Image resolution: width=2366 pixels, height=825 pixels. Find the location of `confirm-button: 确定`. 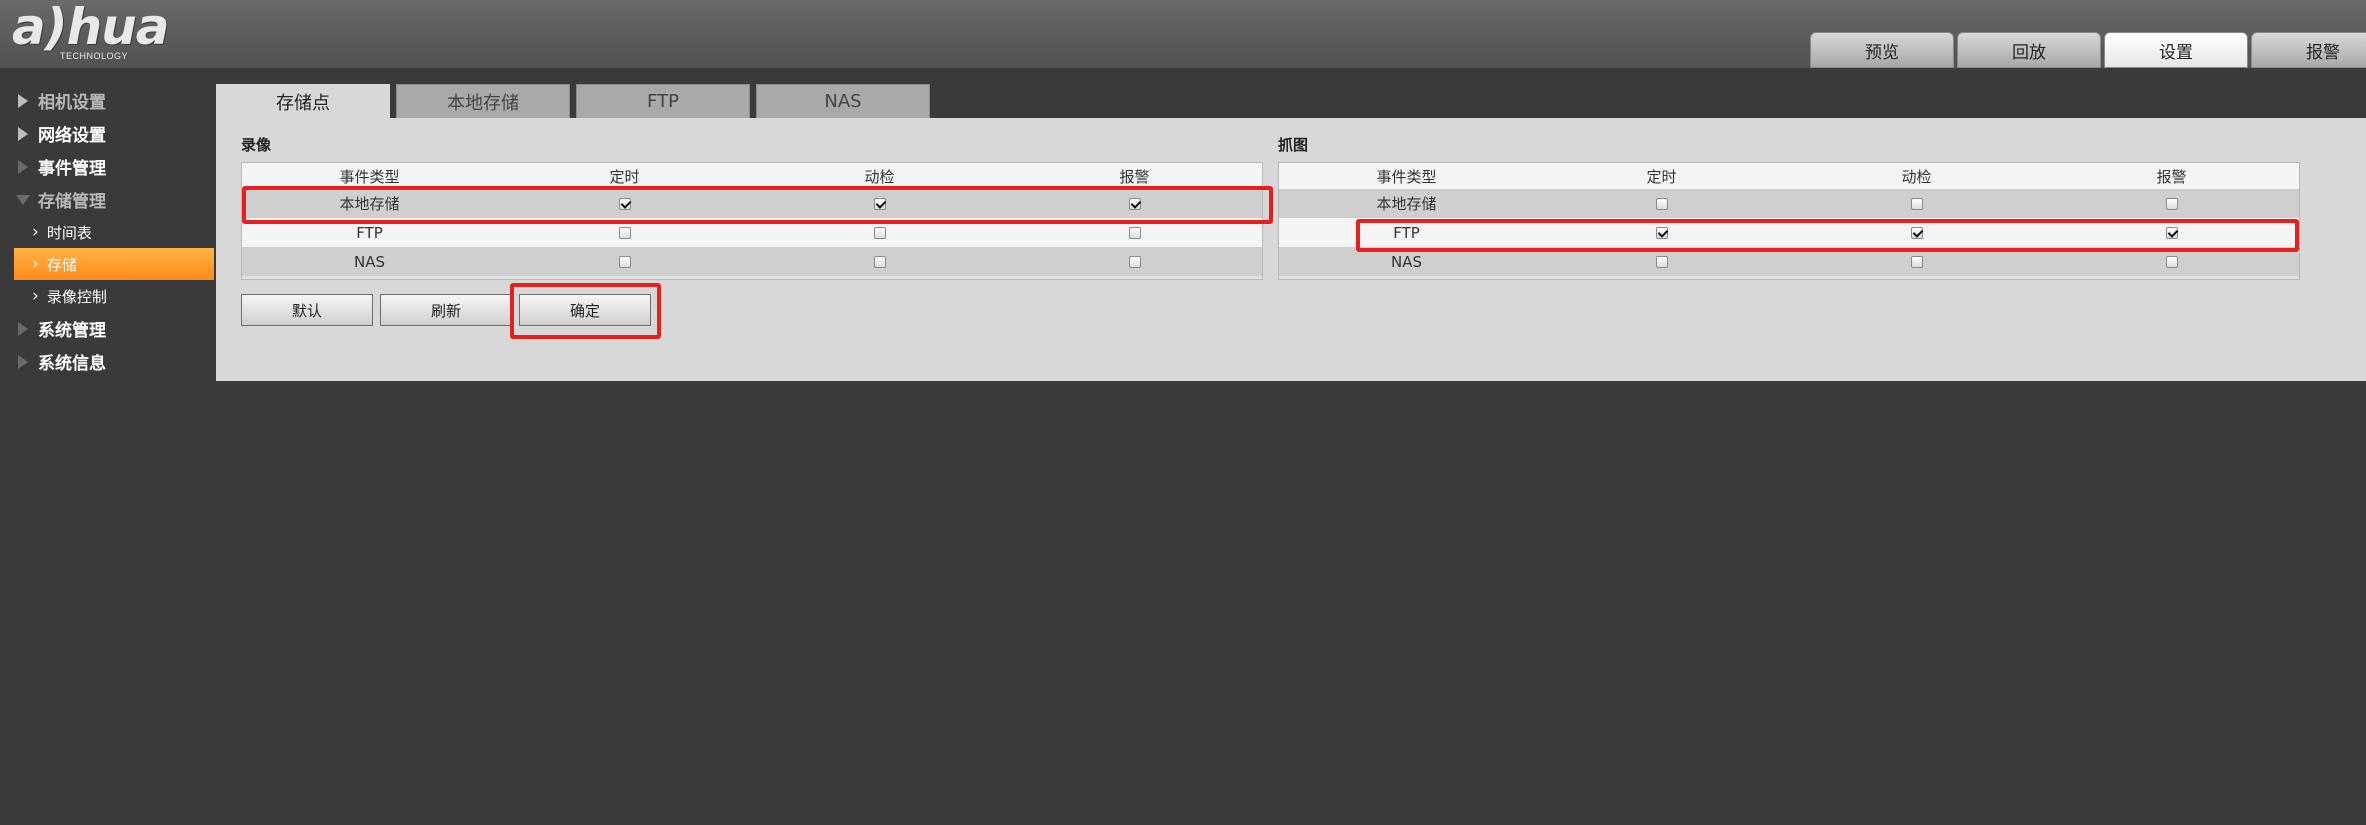

confirm-button: 确定 is located at coordinates (585, 310).